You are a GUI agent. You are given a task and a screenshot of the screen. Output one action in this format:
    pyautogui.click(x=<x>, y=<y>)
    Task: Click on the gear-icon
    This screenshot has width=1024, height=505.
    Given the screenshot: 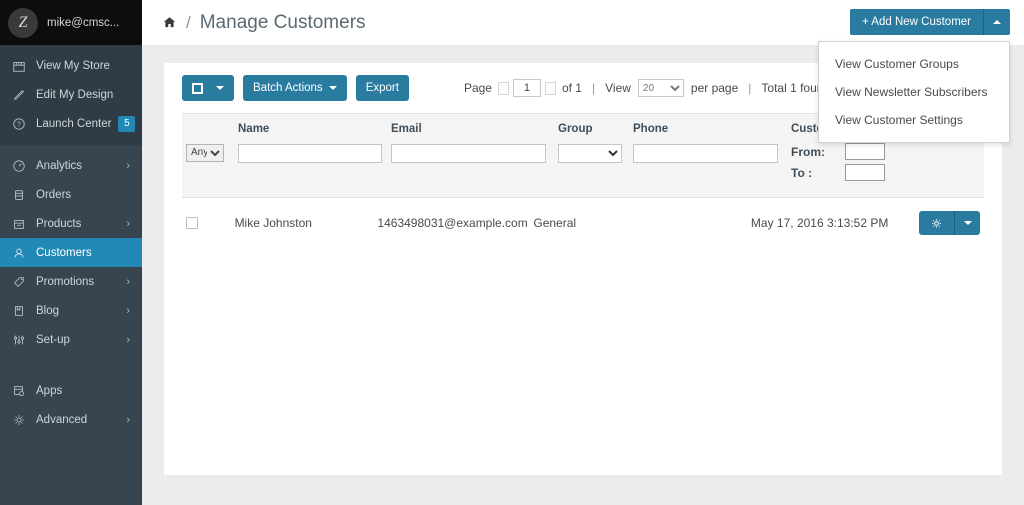 What is the action you would take?
    pyautogui.click(x=936, y=223)
    